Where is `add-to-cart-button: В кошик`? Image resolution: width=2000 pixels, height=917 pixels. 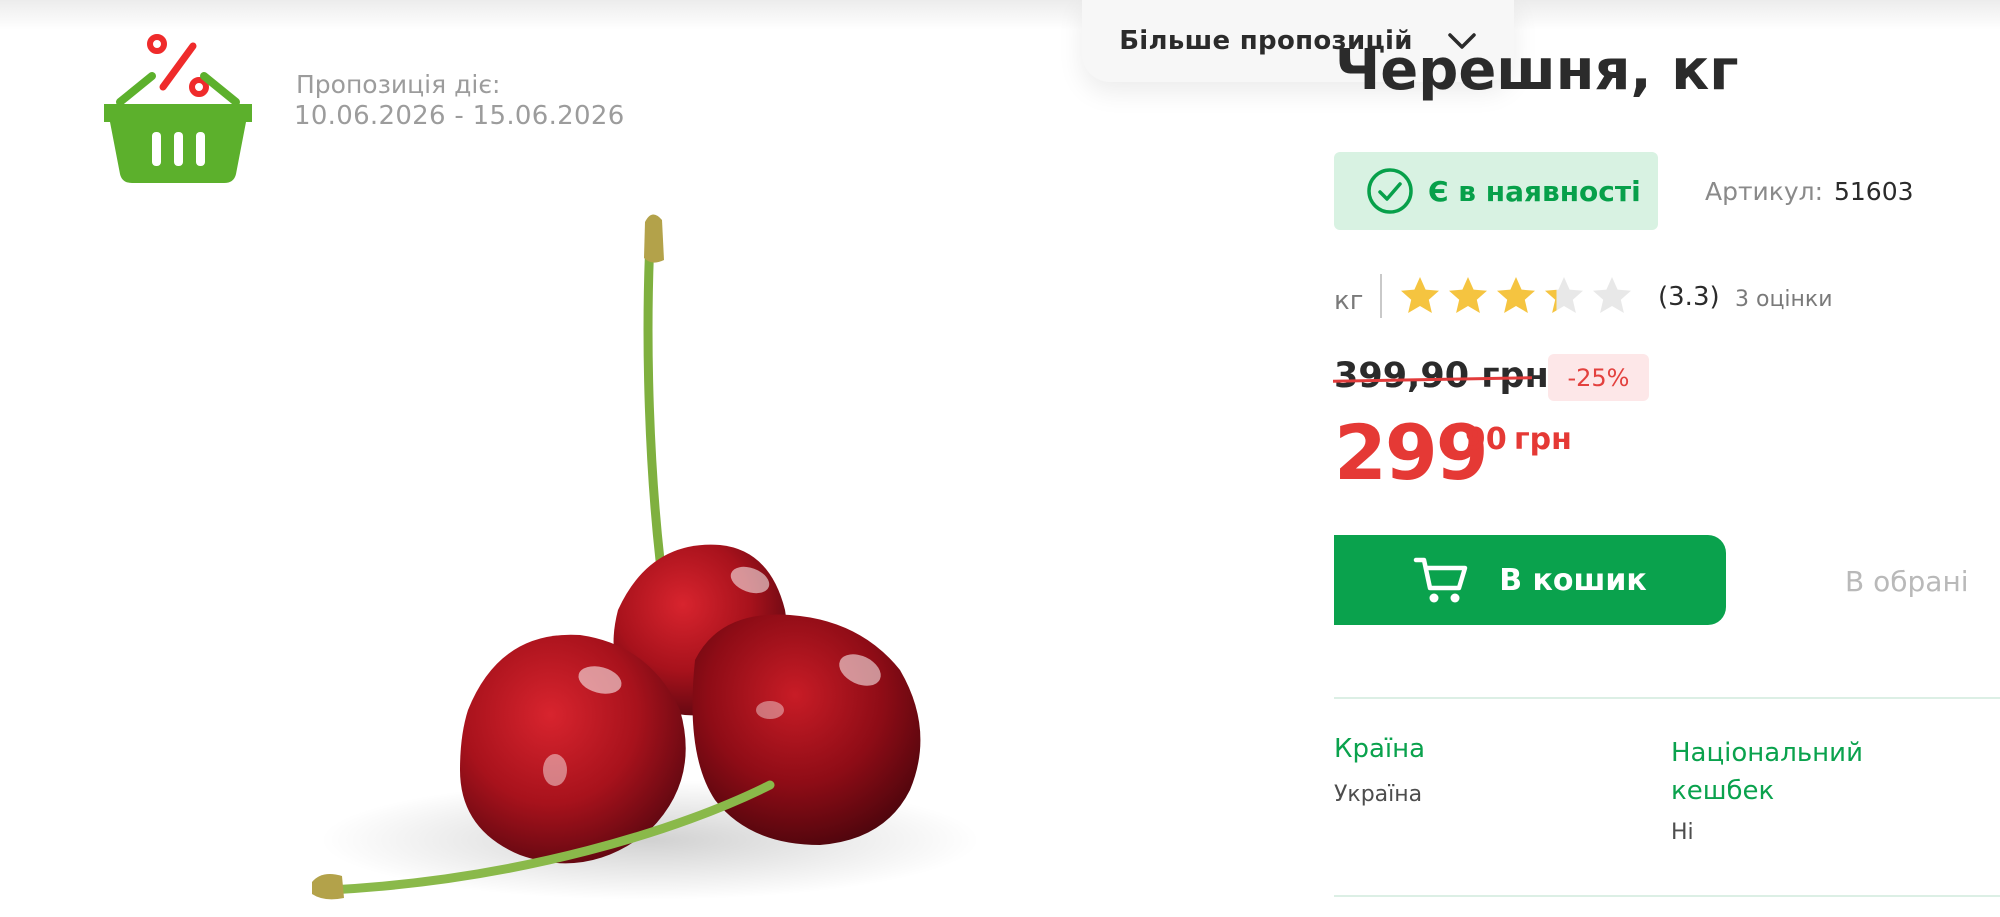
add-to-cart-button: В кошик is located at coordinates (1530, 580).